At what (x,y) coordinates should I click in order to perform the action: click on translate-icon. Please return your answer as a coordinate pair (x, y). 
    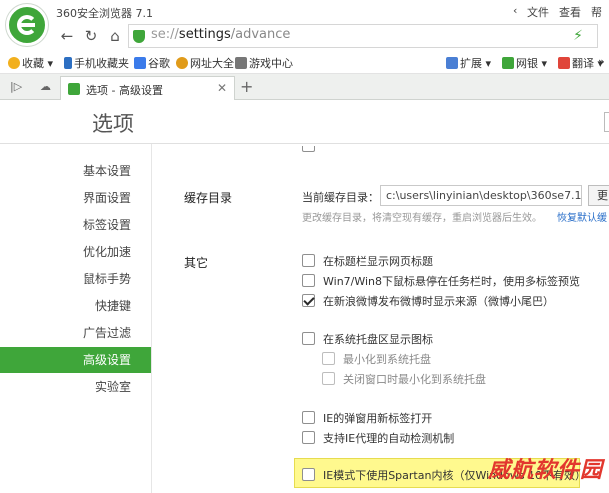
    Looking at the image, I should click on (564, 63).